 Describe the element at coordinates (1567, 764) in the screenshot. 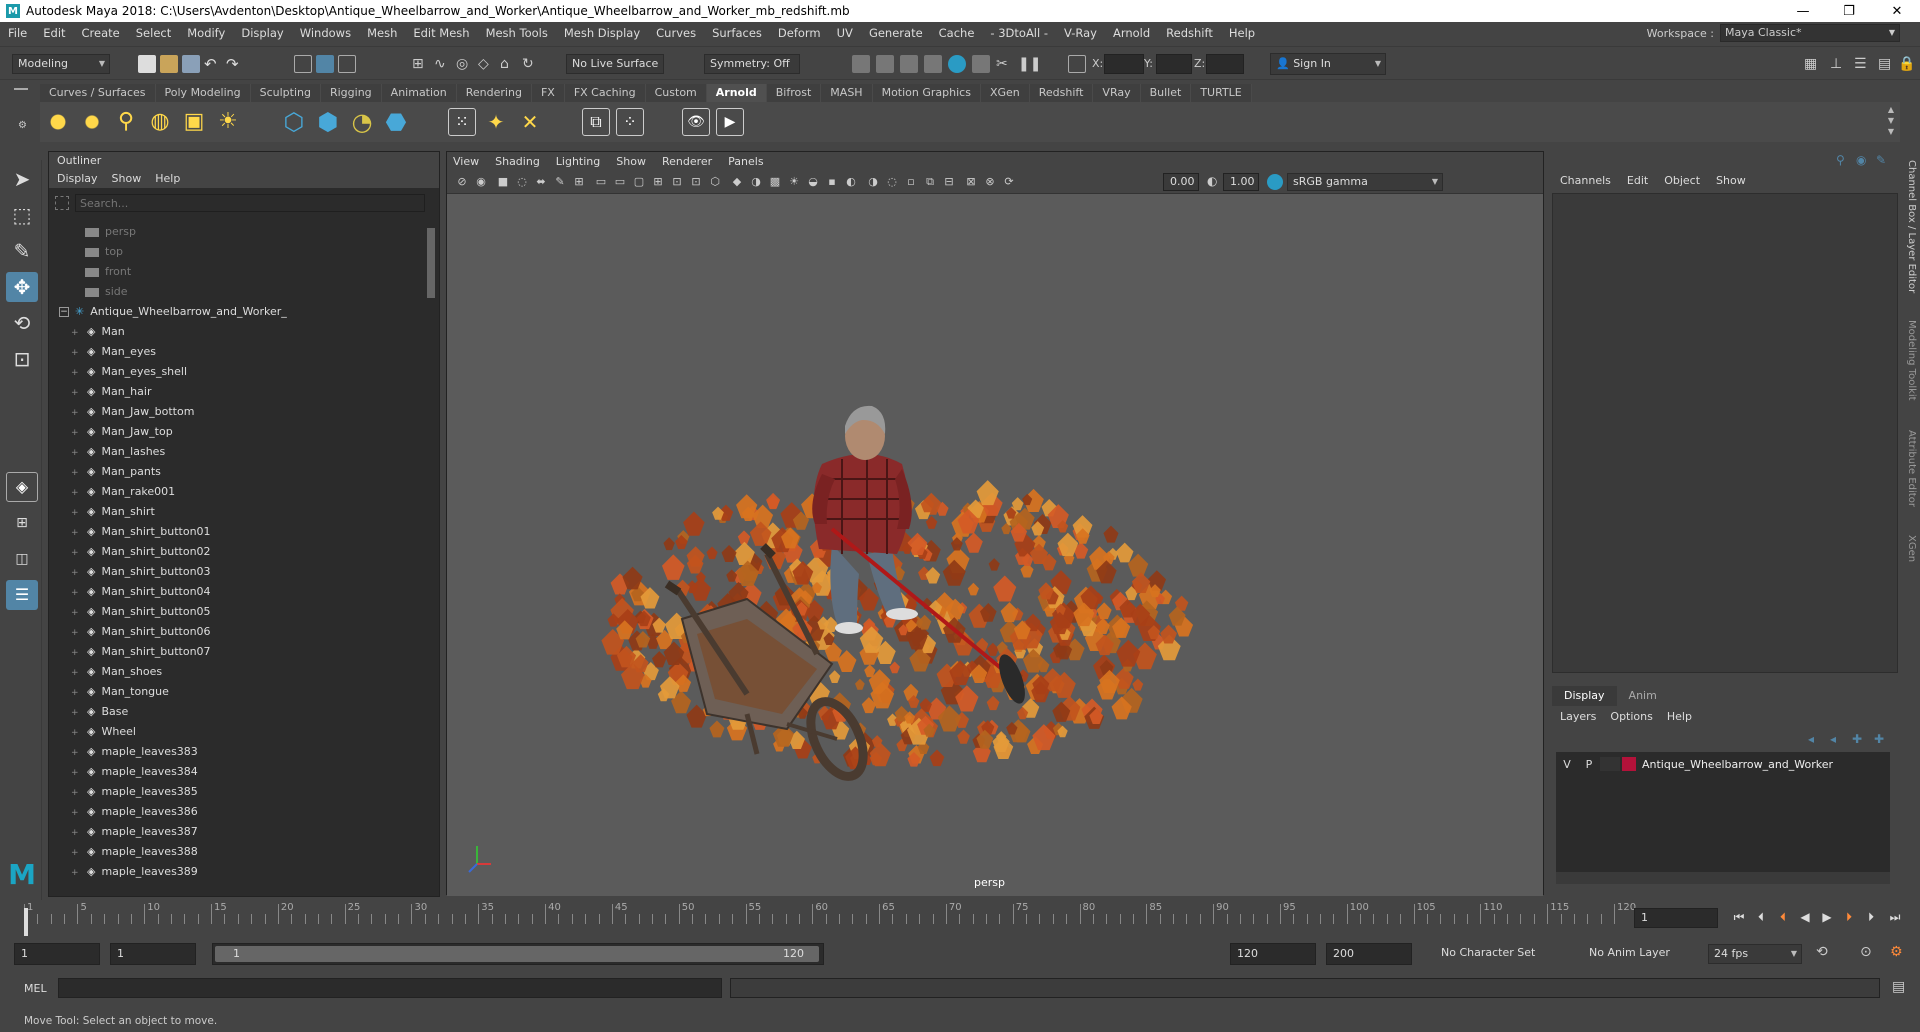

I see `layer-visibility-toggle: V` at that location.